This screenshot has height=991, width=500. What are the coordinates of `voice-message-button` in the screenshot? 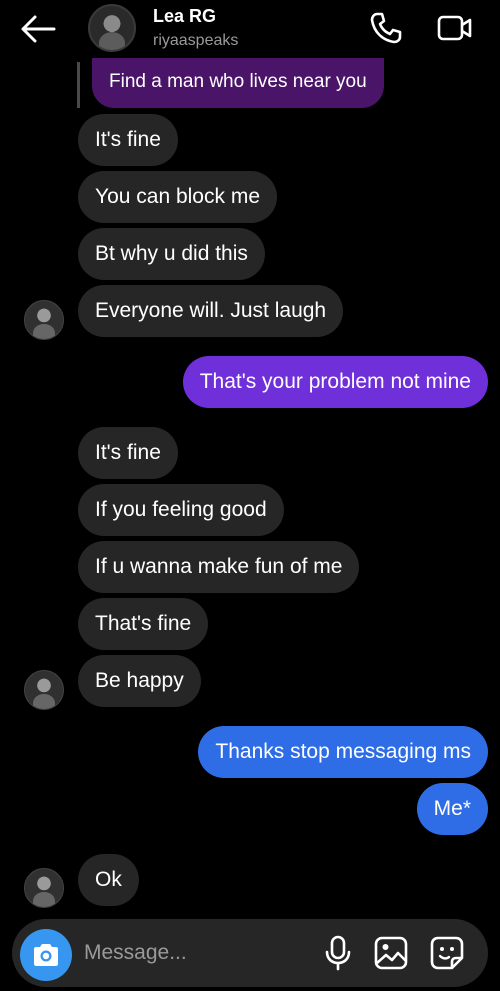 It's located at (338, 953).